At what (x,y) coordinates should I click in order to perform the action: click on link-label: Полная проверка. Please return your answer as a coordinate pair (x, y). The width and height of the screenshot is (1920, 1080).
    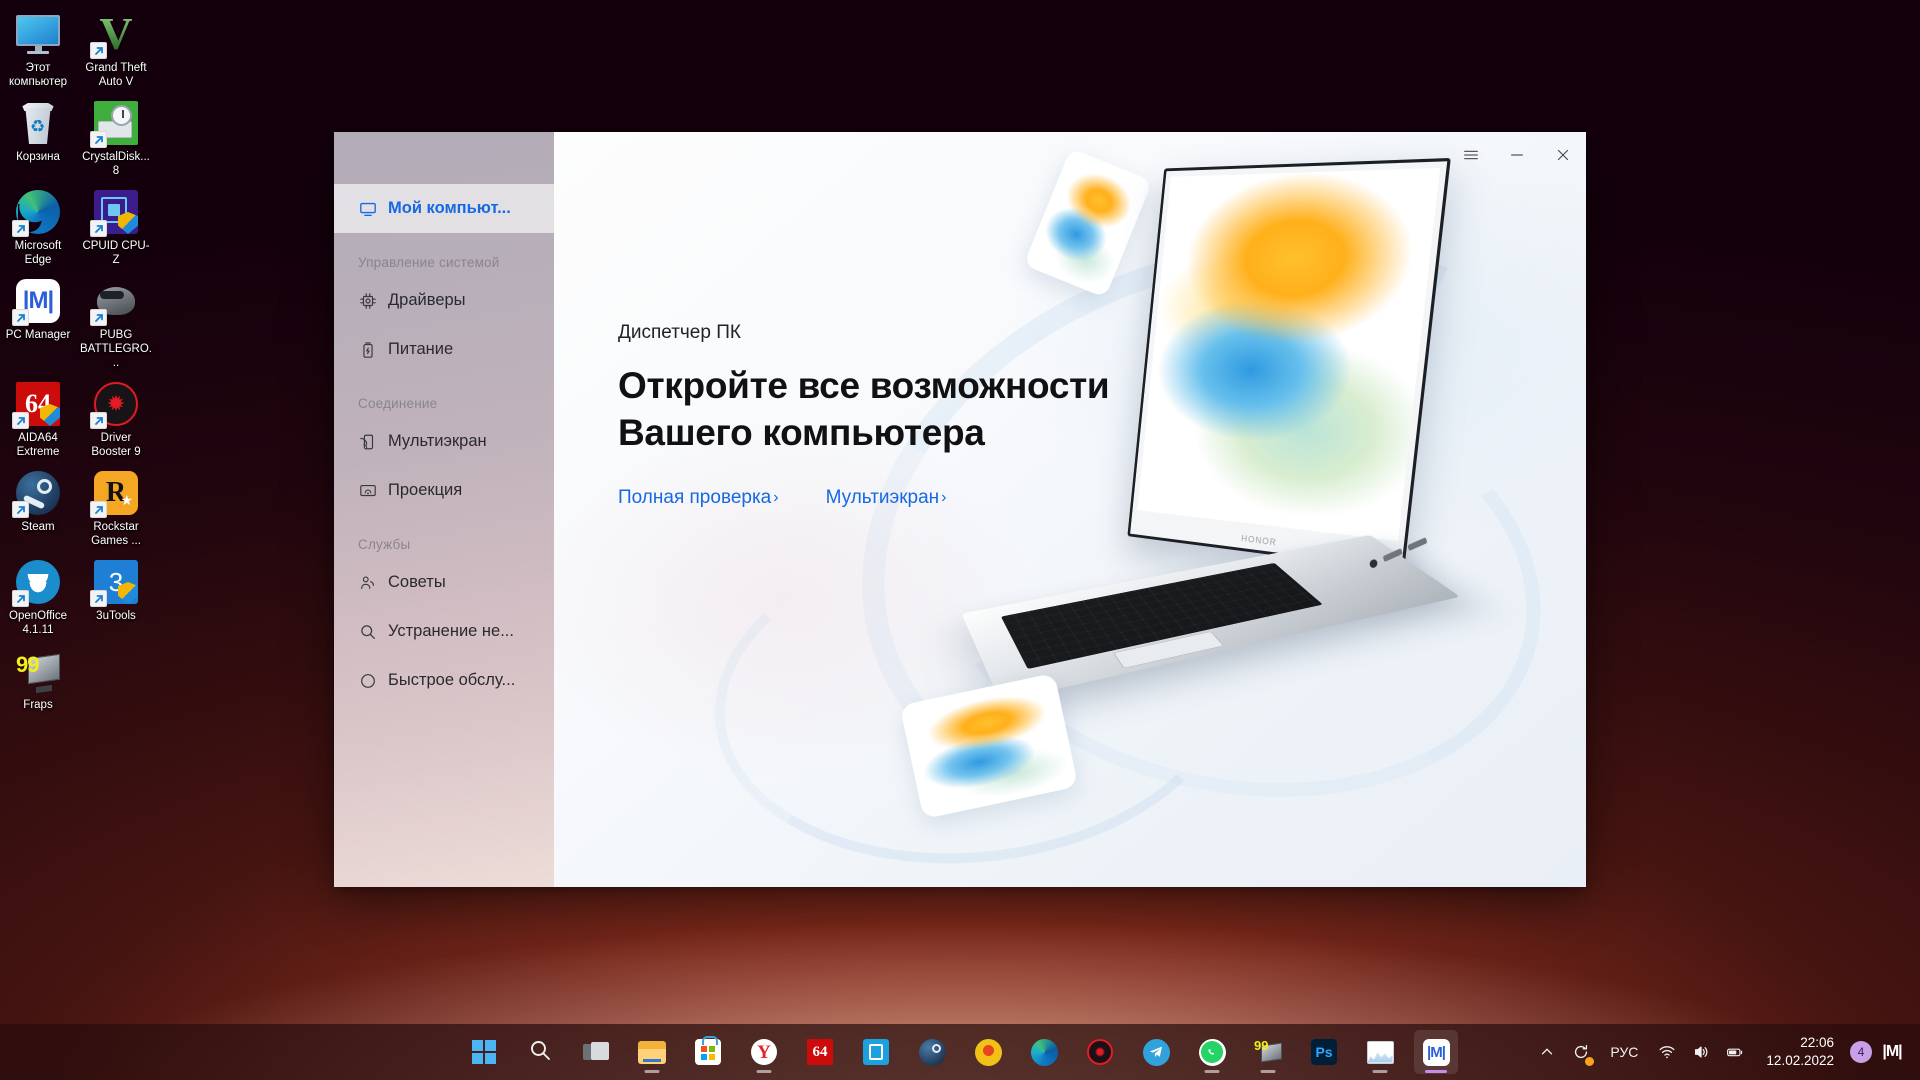
    Looking at the image, I should click on (695, 497).